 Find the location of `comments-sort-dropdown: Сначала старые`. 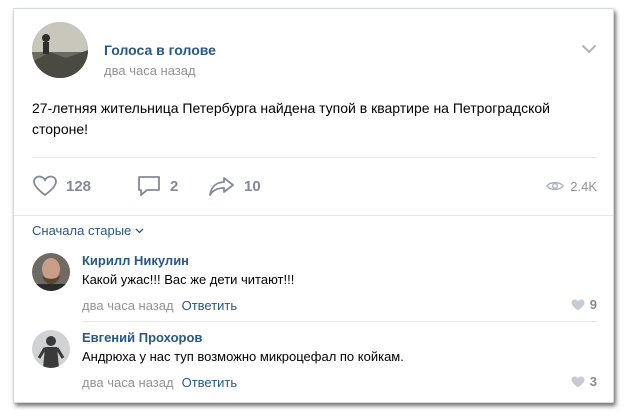

comments-sort-dropdown: Сначала старые is located at coordinates (88, 230).